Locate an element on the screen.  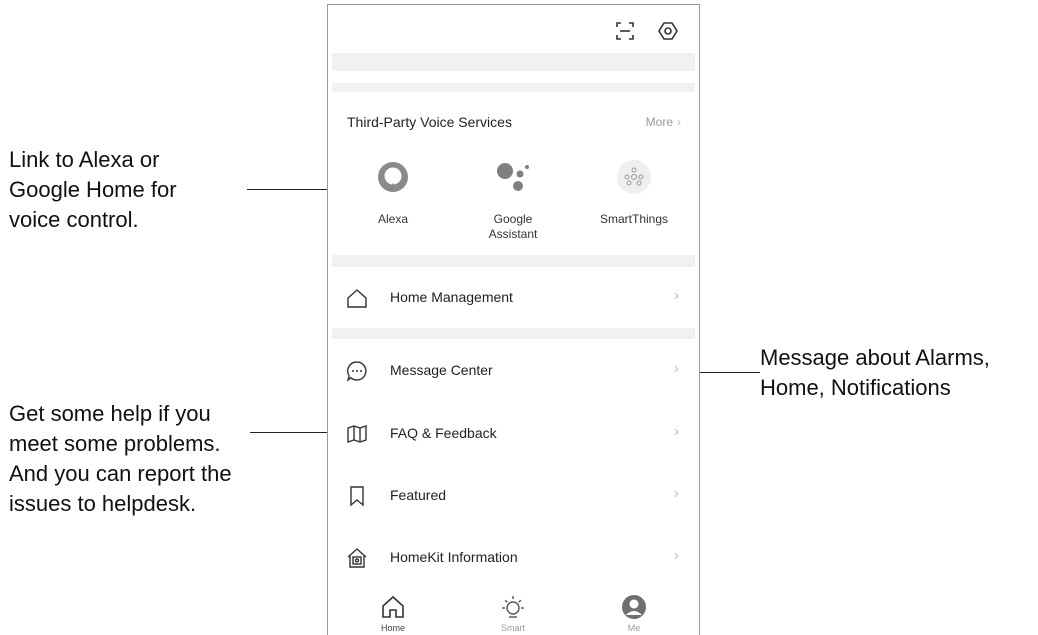
google-assistant-label-line2: Assistant is located at coordinates (513, 234).